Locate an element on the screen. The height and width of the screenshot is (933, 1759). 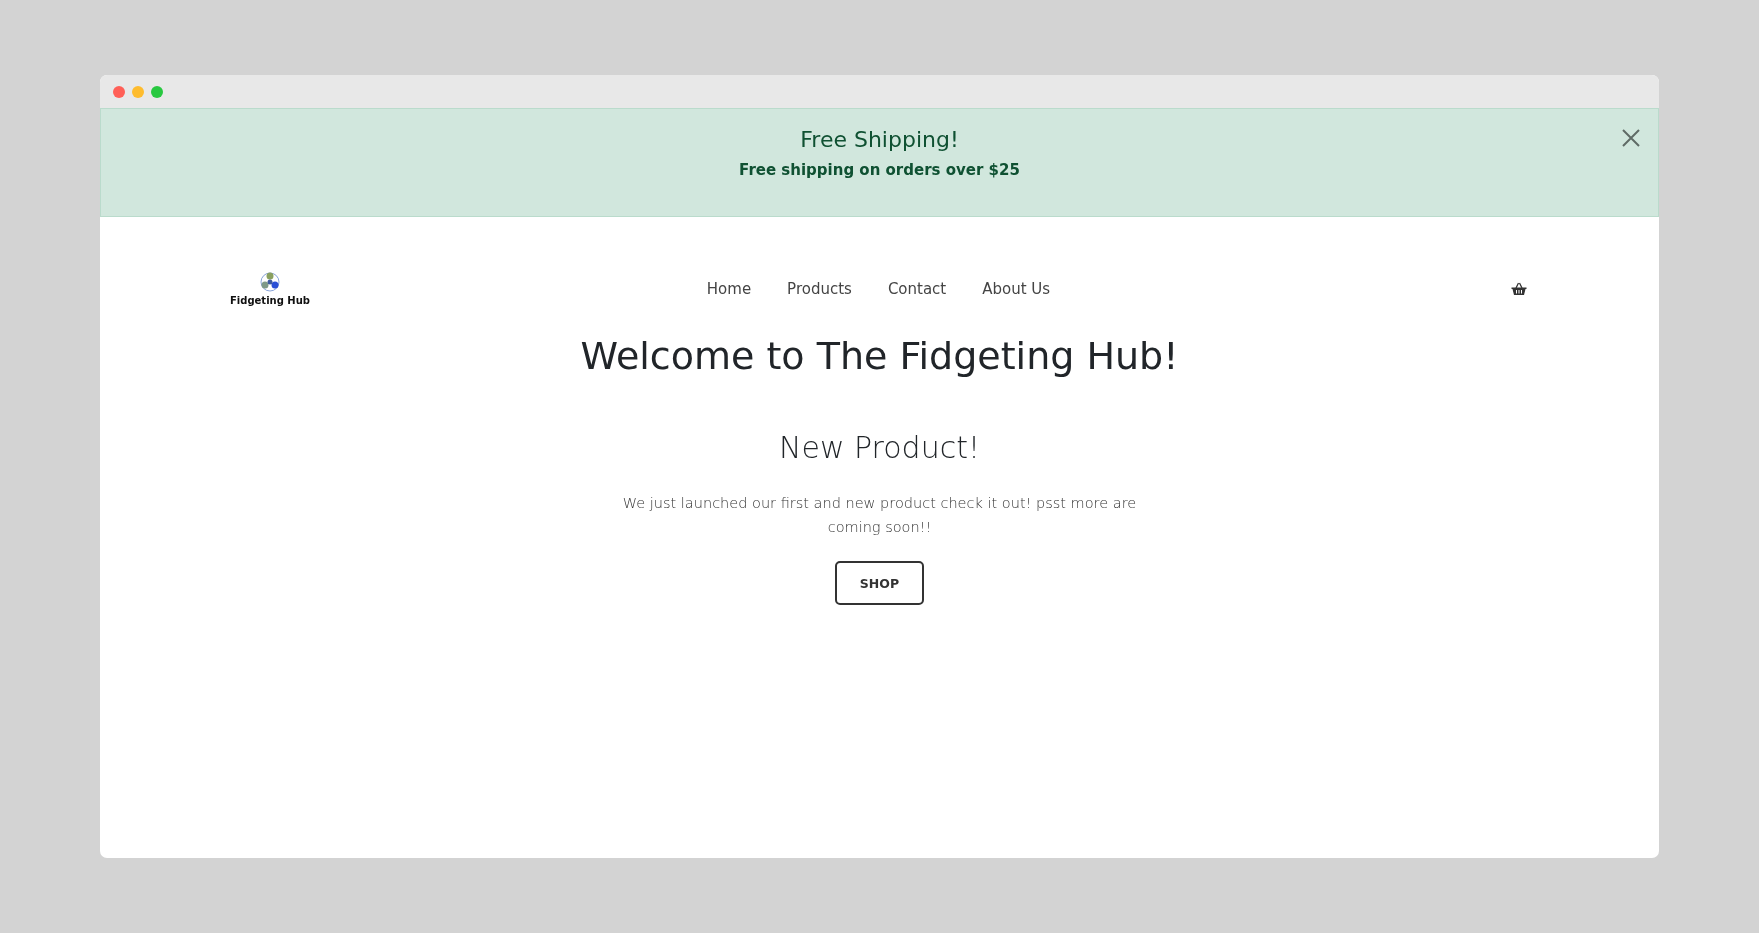
close-window-dot is located at coordinates (119, 91).